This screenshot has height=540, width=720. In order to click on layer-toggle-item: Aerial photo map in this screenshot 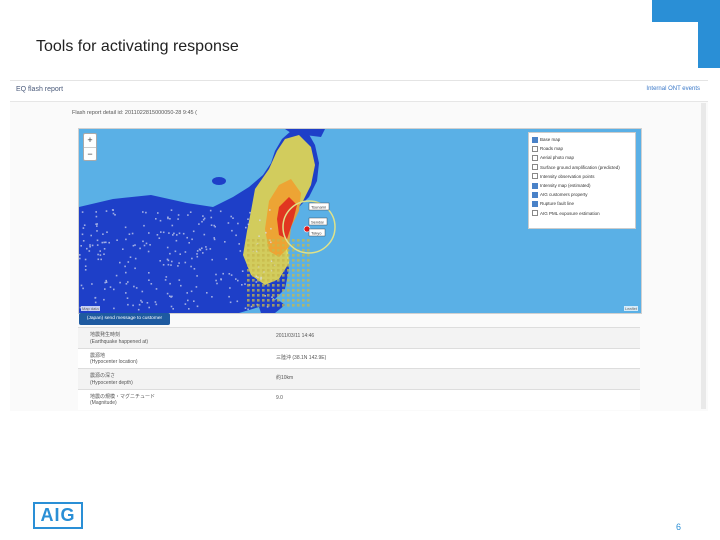, I will do `click(582, 157)`.